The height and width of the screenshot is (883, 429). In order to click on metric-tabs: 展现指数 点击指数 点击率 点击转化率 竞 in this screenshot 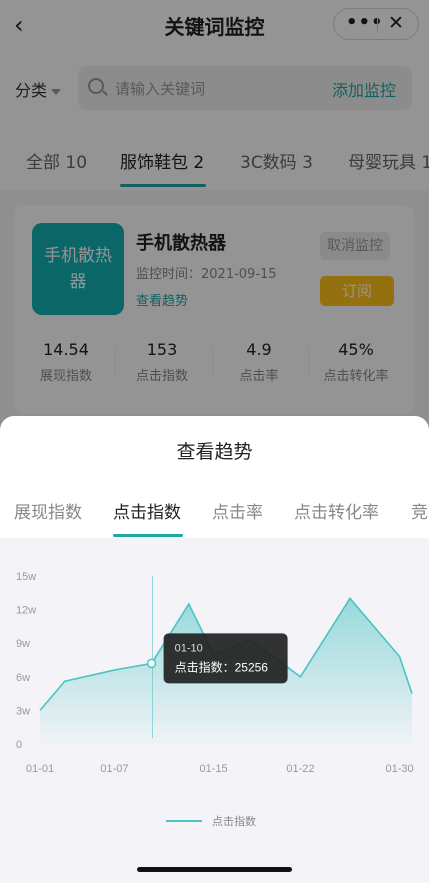, I will do `click(214, 512)`.